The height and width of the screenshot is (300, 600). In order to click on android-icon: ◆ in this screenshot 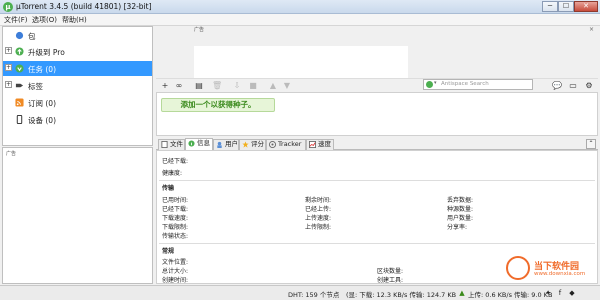, I will do `click(572, 293)`.